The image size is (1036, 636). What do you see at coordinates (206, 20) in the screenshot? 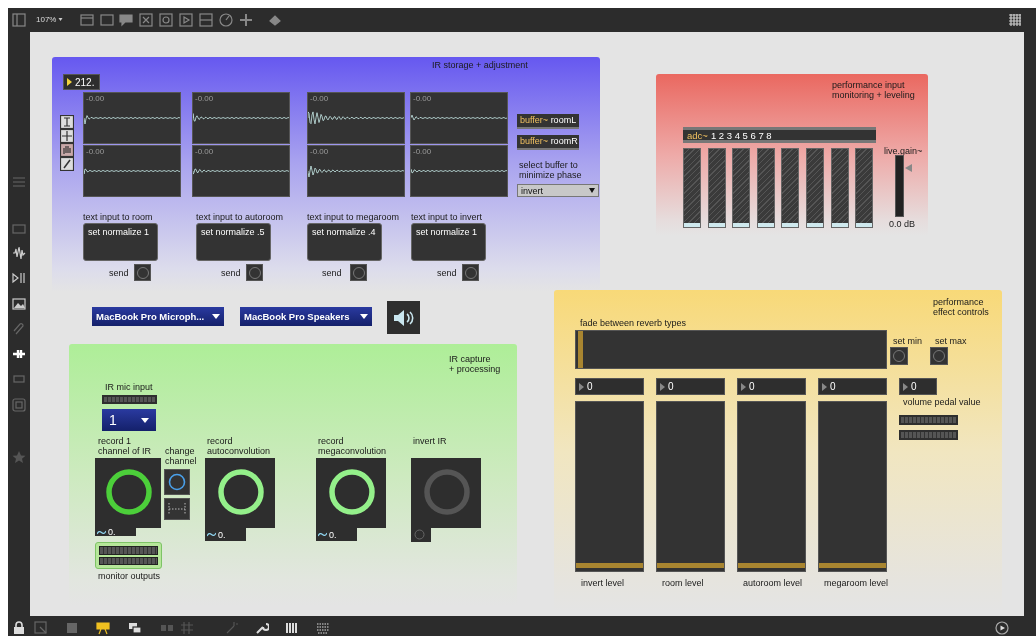
I see `slider-box-icon` at bounding box center [206, 20].